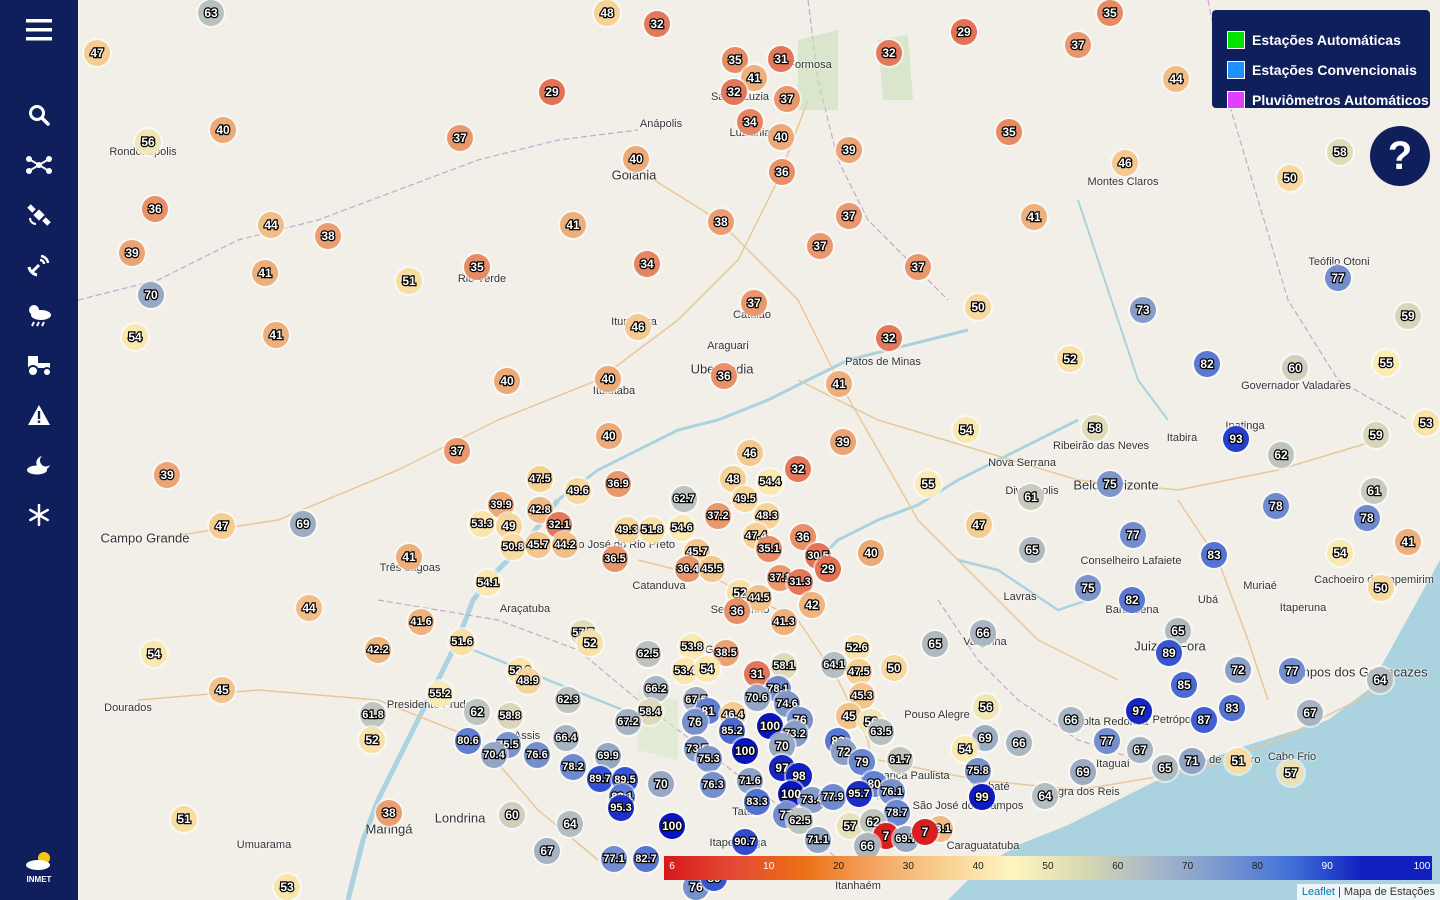 Image resolution: width=1440 pixels, height=900 pixels. What do you see at coordinates (983, 633) in the screenshot?
I see `station-marker: 66` at bounding box center [983, 633].